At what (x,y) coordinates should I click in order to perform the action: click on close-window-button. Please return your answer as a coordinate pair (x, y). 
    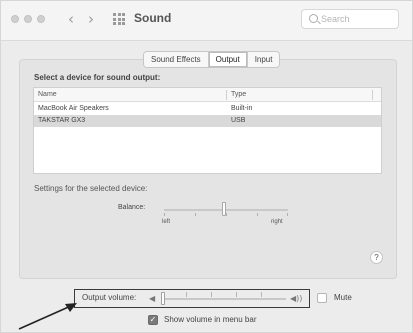
    Looking at the image, I should click on (15, 19).